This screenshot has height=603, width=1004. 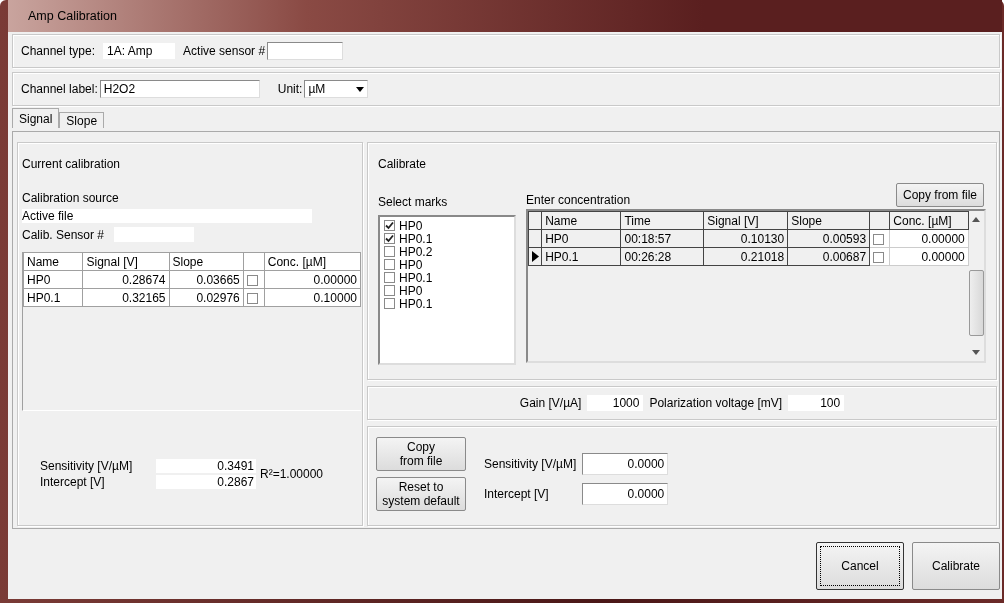 What do you see at coordinates (206, 279) in the screenshot?
I see `table-cell: 0.03665` at bounding box center [206, 279].